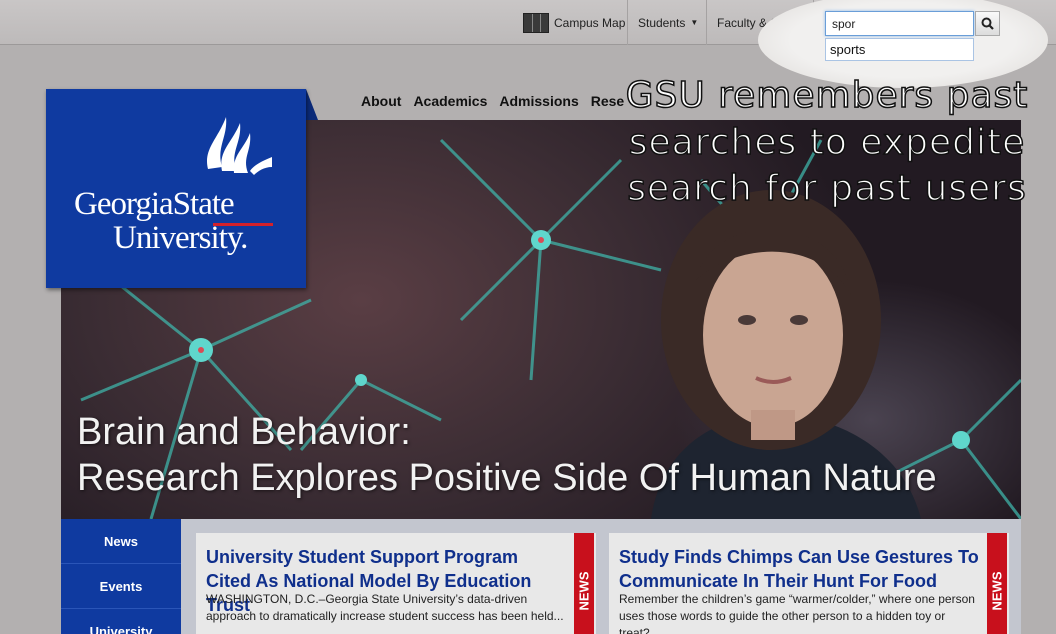 The image size is (1056, 634). Describe the element at coordinates (381, 102) in the screenshot. I see `nav-about: About` at that location.